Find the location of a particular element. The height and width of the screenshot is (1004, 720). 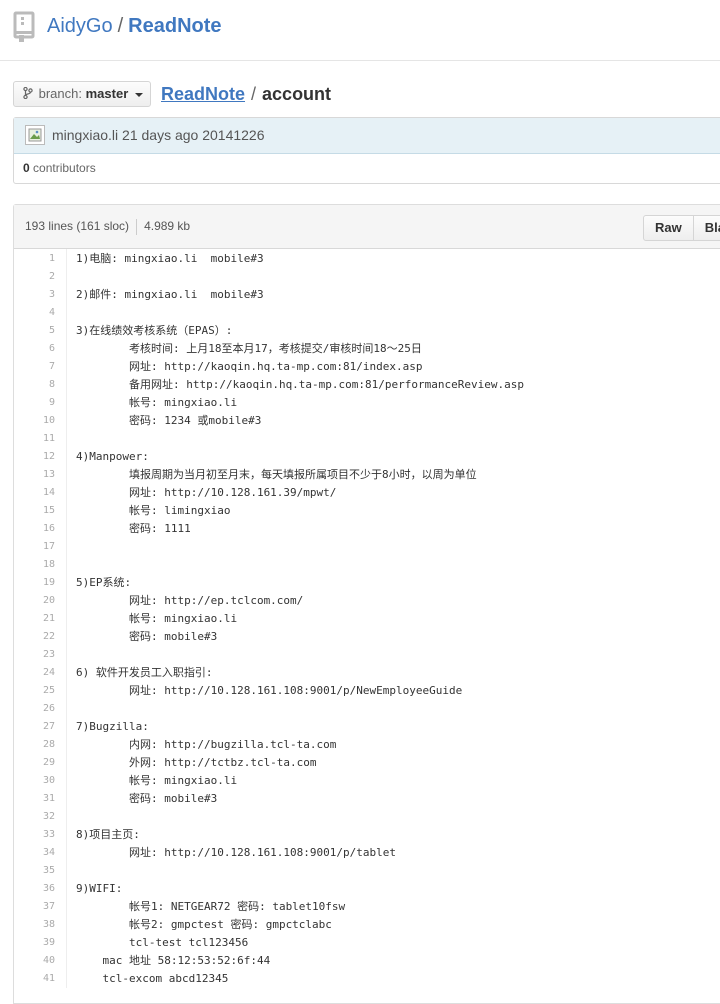

line-number: 21 is located at coordinates (34, 619).